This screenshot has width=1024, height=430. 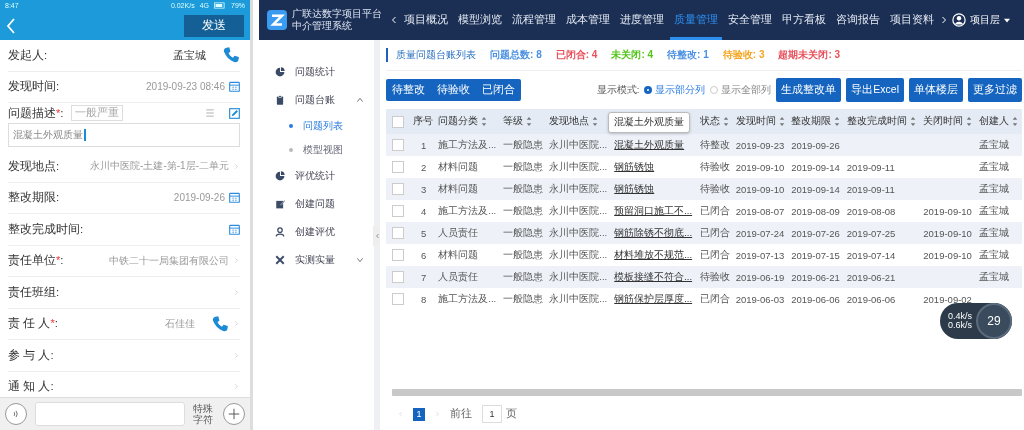 I want to click on table-cell: 2019-06-21, so click(x=883, y=277).